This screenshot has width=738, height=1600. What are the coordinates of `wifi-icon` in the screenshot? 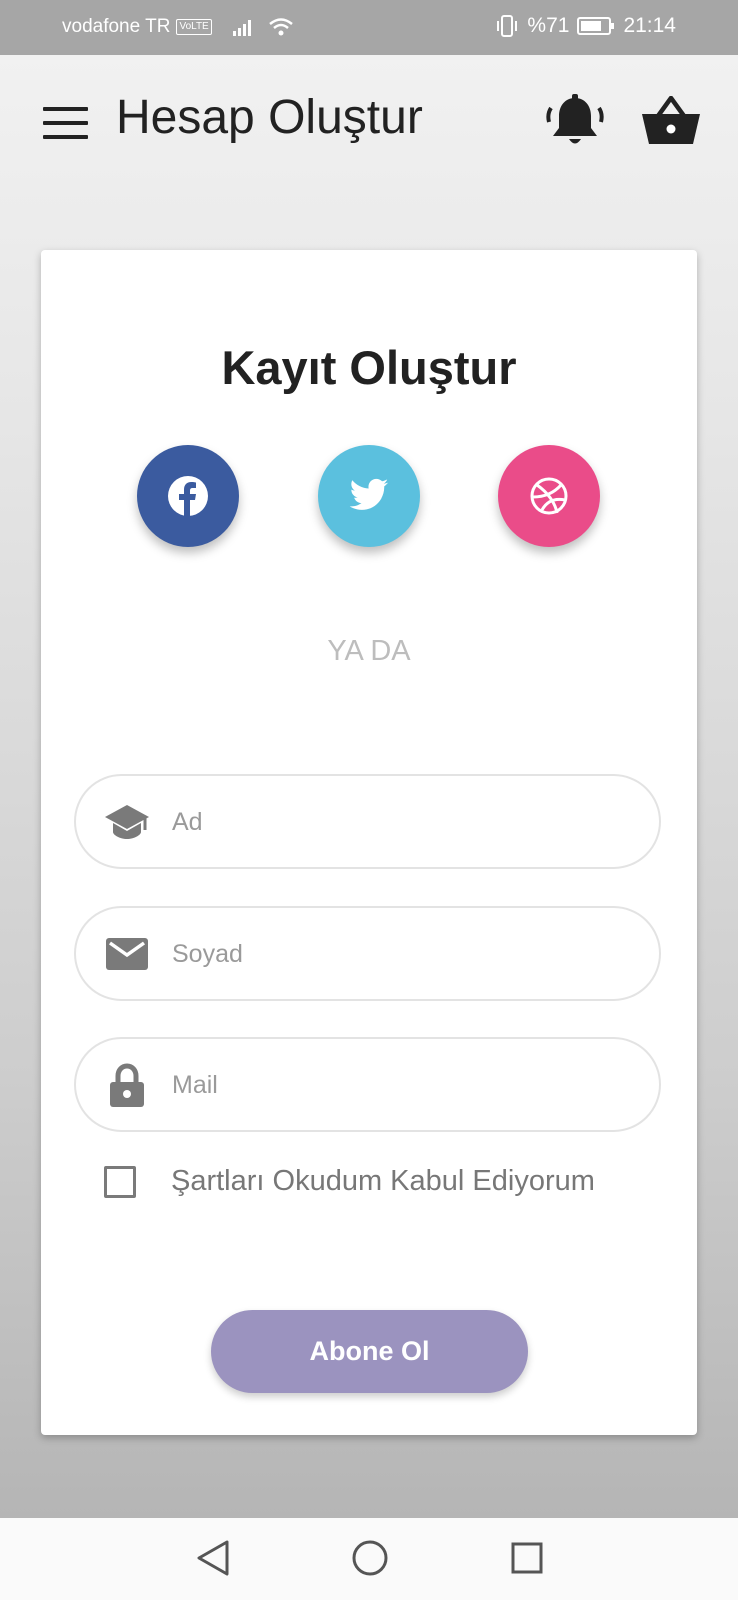 It's located at (280, 27).